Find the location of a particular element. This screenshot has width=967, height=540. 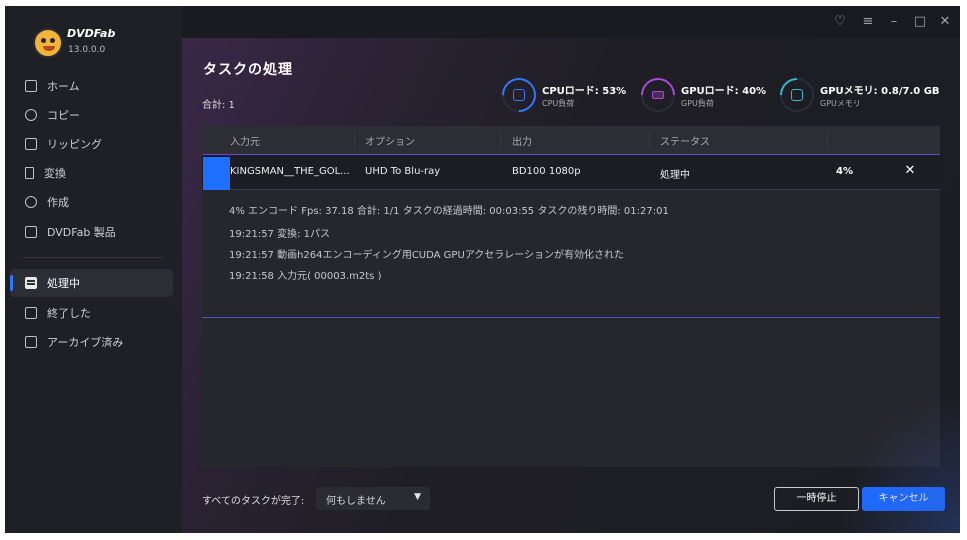

sidebar-item-processing: 処理中 is located at coordinates (91, 283).